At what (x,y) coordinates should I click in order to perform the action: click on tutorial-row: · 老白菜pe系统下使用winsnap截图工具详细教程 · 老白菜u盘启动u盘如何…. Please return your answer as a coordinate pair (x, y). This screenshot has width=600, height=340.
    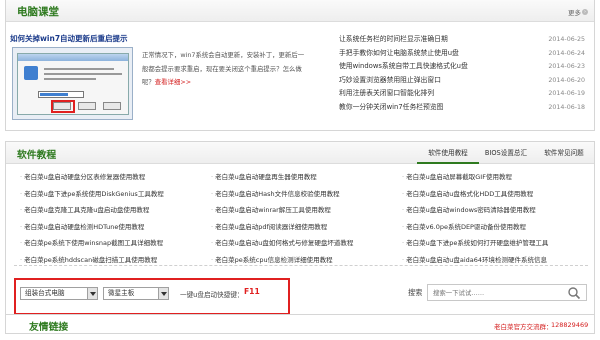
    Looking at the image, I should click on (305, 243).